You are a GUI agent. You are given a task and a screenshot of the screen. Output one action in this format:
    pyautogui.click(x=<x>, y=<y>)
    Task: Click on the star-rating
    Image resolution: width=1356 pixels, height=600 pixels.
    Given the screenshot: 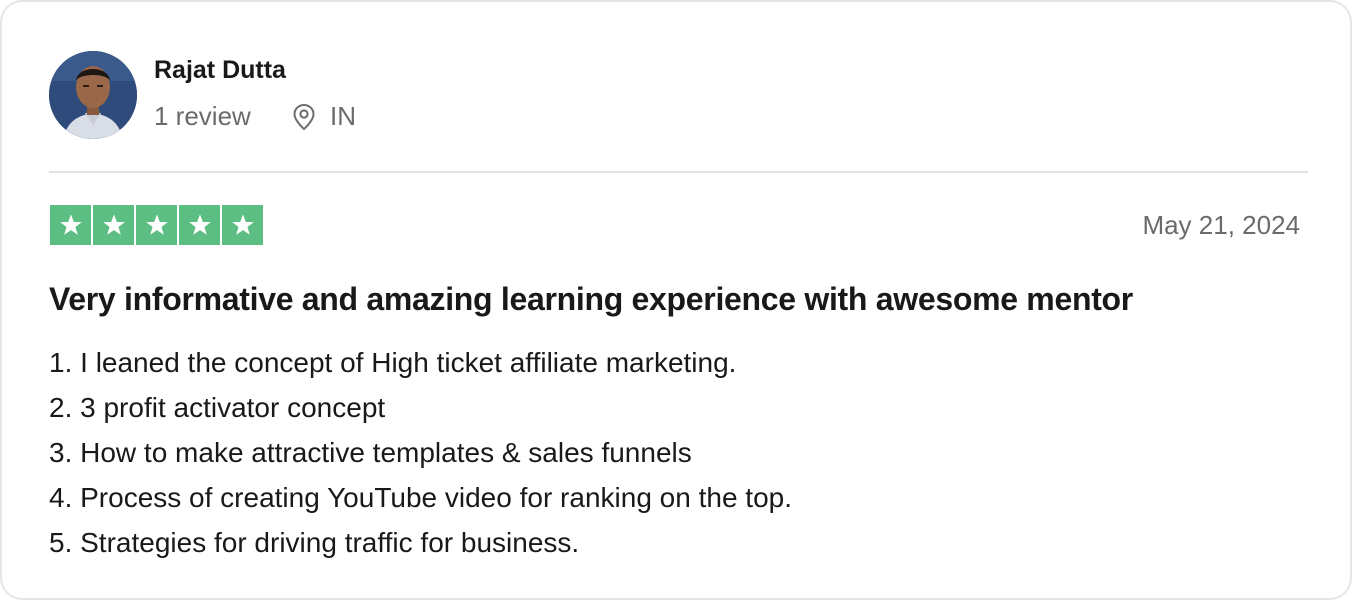 What is the action you would take?
    pyautogui.click(x=156, y=225)
    